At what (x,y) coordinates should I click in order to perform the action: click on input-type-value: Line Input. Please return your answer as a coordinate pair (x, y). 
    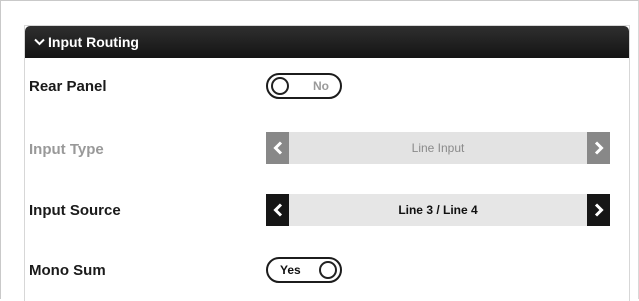
    Looking at the image, I should click on (438, 148).